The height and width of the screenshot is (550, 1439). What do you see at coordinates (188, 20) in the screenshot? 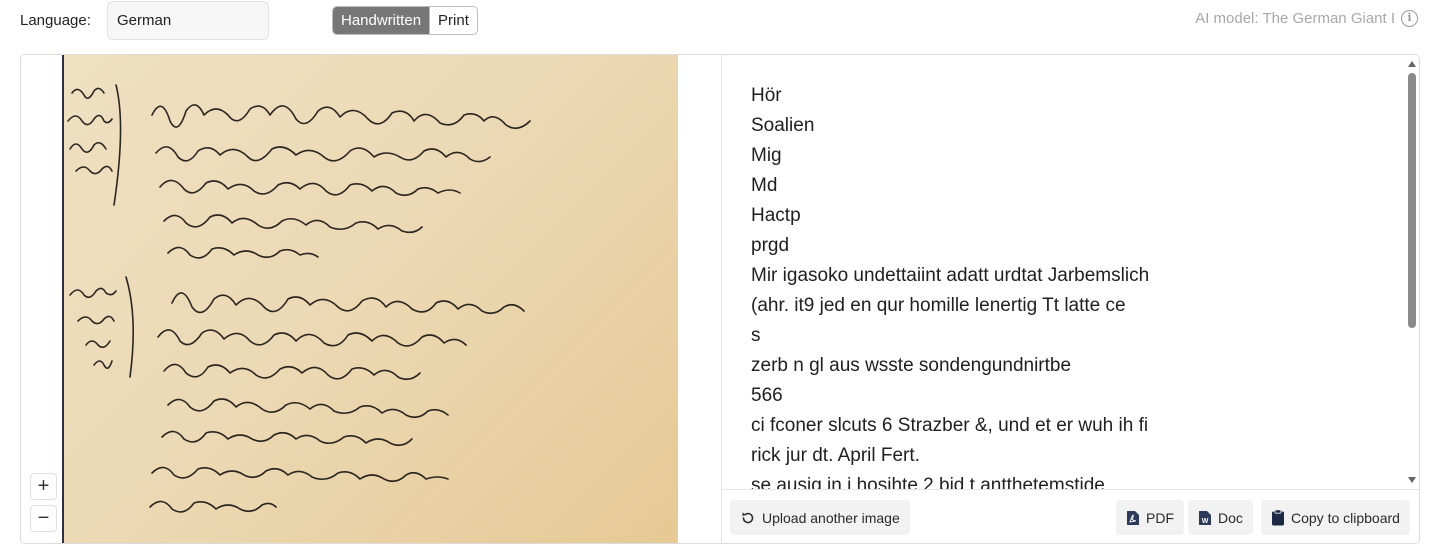
I see `language-input` at bounding box center [188, 20].